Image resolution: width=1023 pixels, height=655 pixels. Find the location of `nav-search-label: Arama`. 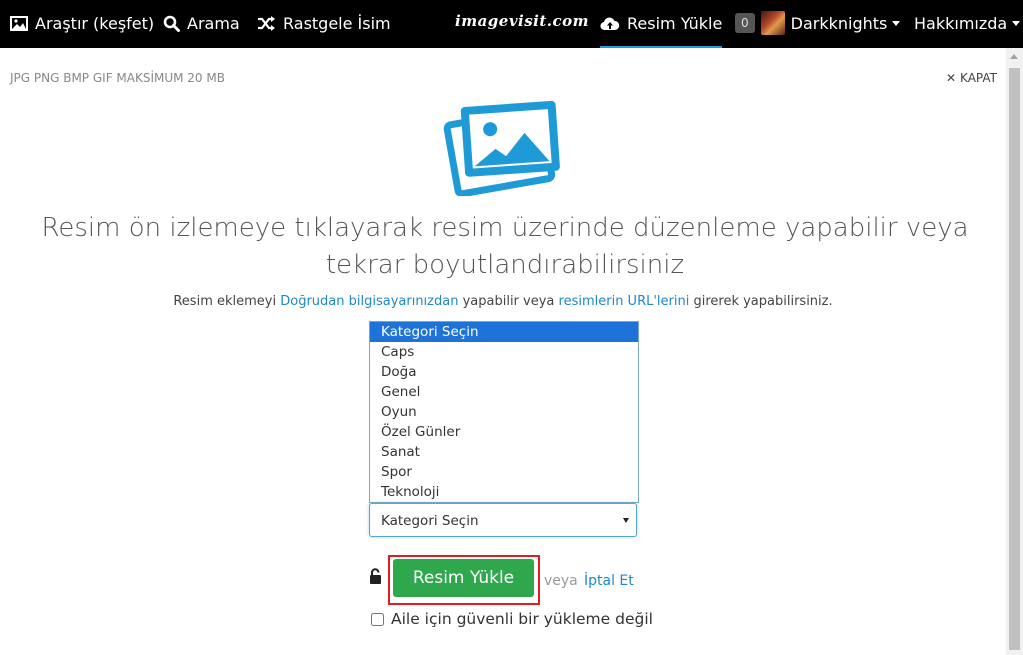

nav-search-label: Arama is located at coordinates (213, 23).